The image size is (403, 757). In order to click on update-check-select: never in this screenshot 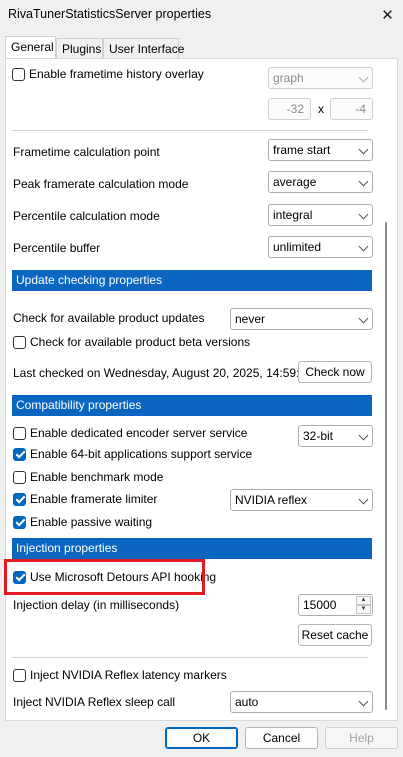, I will do `click(301, 319)`.